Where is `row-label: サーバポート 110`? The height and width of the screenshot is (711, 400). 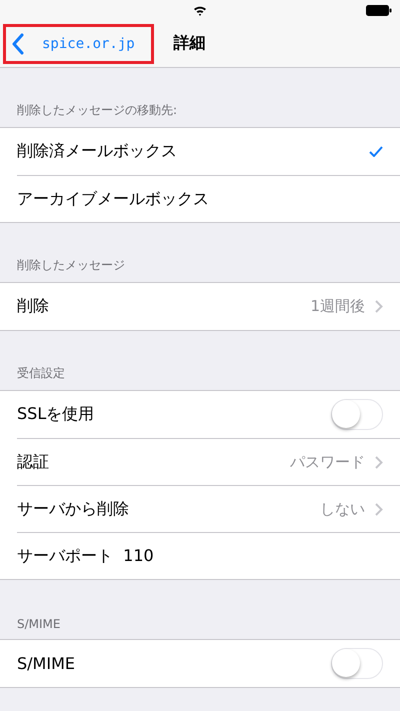
row-label: サーバポート 110 is located at coordinates (86, 556).